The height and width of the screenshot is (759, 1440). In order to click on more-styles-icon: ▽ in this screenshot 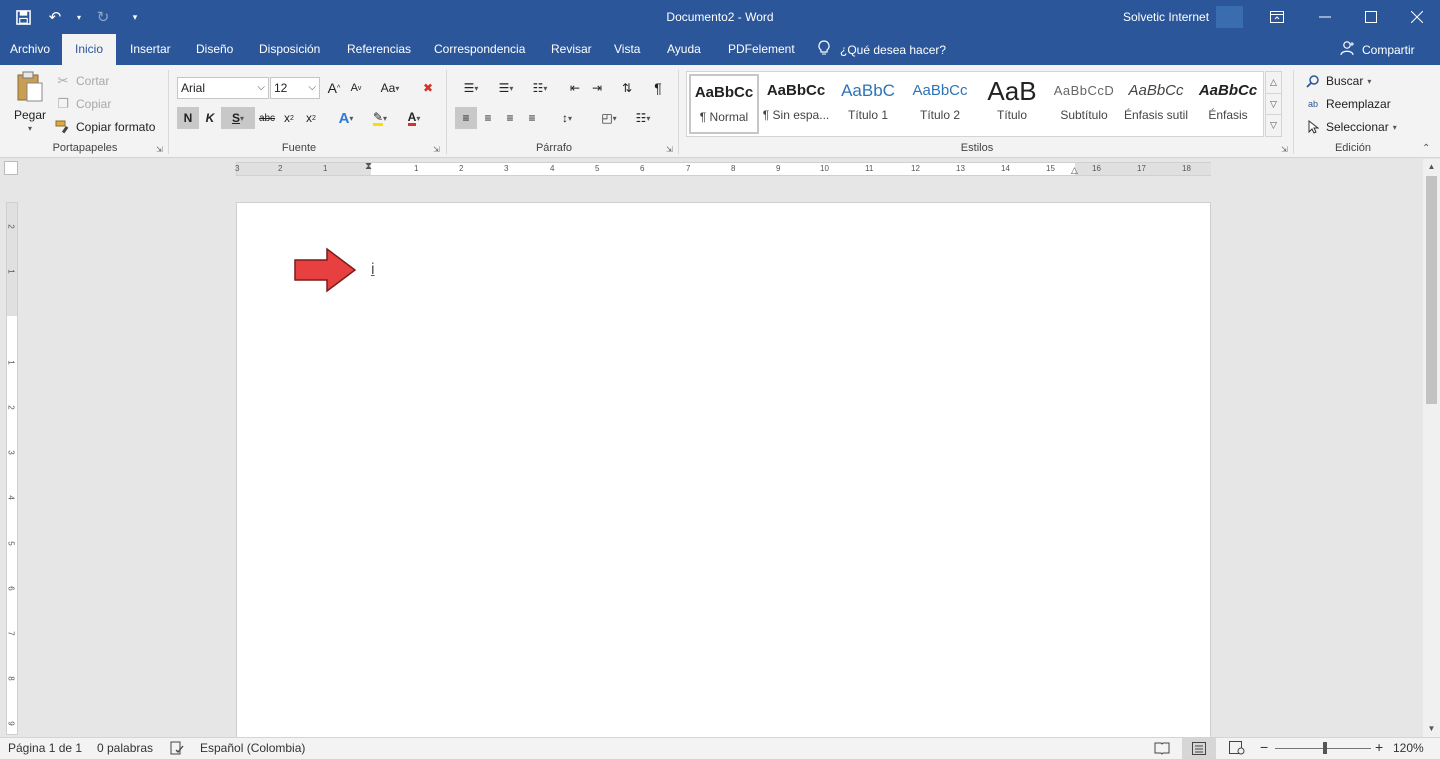, I will do `click(1273, 125)`.